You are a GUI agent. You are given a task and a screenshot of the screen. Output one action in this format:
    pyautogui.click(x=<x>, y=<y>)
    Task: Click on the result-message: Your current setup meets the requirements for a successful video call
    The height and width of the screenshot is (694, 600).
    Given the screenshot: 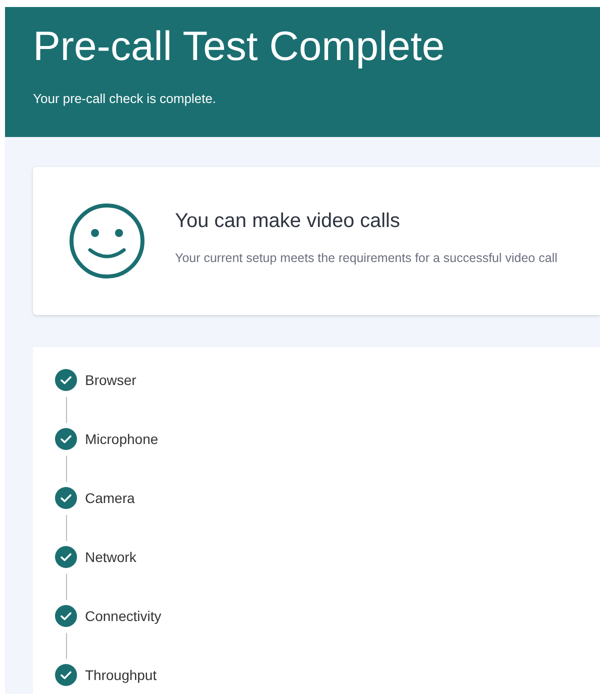 What is the action you would take?
    pyautogui.click(x=366, y=257)
    